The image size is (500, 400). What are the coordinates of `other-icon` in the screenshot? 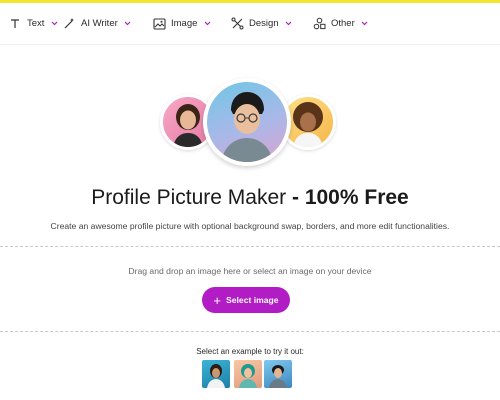 It's located at (319, 24).